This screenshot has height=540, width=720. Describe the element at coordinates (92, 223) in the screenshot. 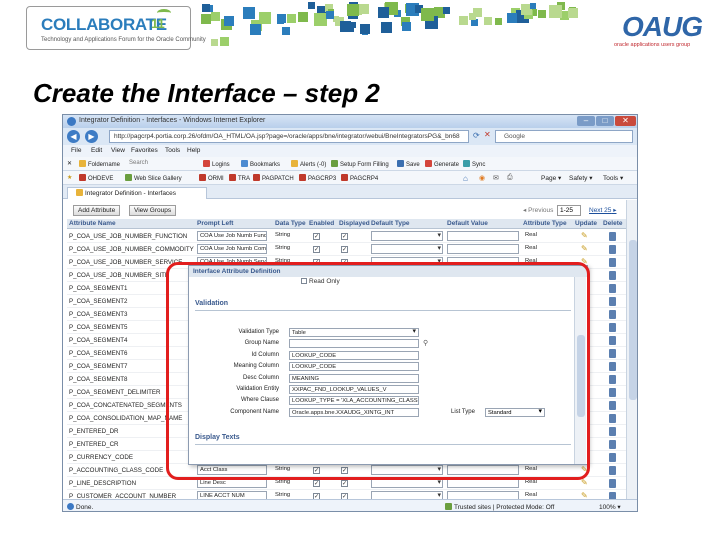

I see `col-attribute-name: Attribute Name` at that location.